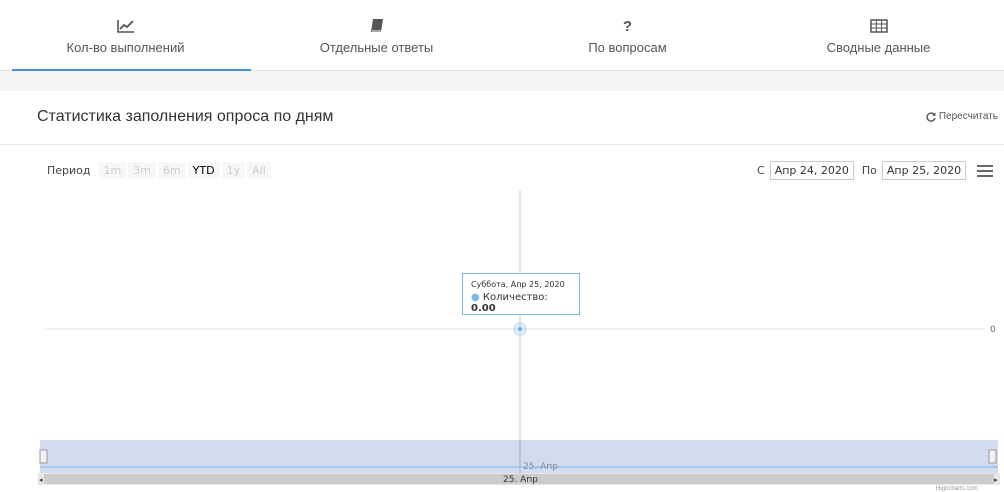 The height and width of the screenshot is (492, 1004). I want to click on tooltip-value: 0.00, so click(483, 308).